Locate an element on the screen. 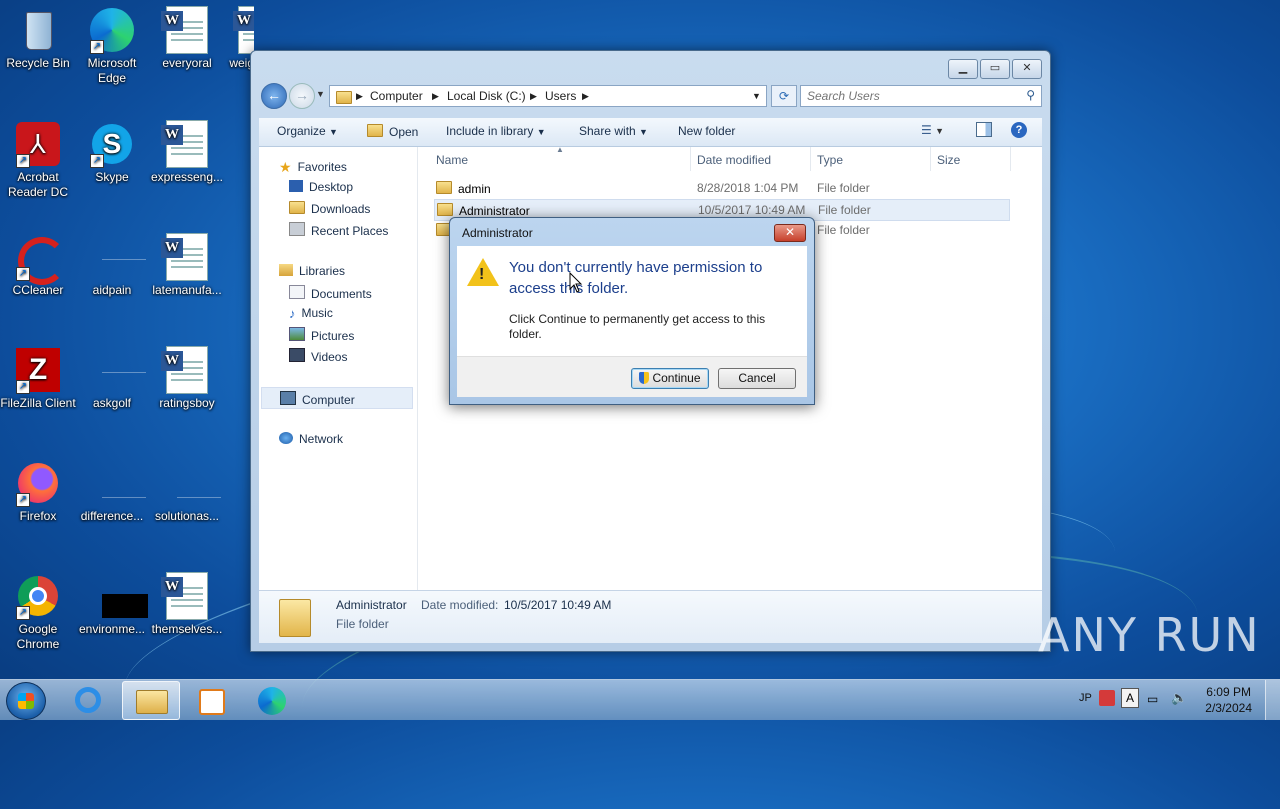 Image resolution: width=1280 pixels, height=809 pixels. ime-indicator: A is located at coordinates (1130, 698).